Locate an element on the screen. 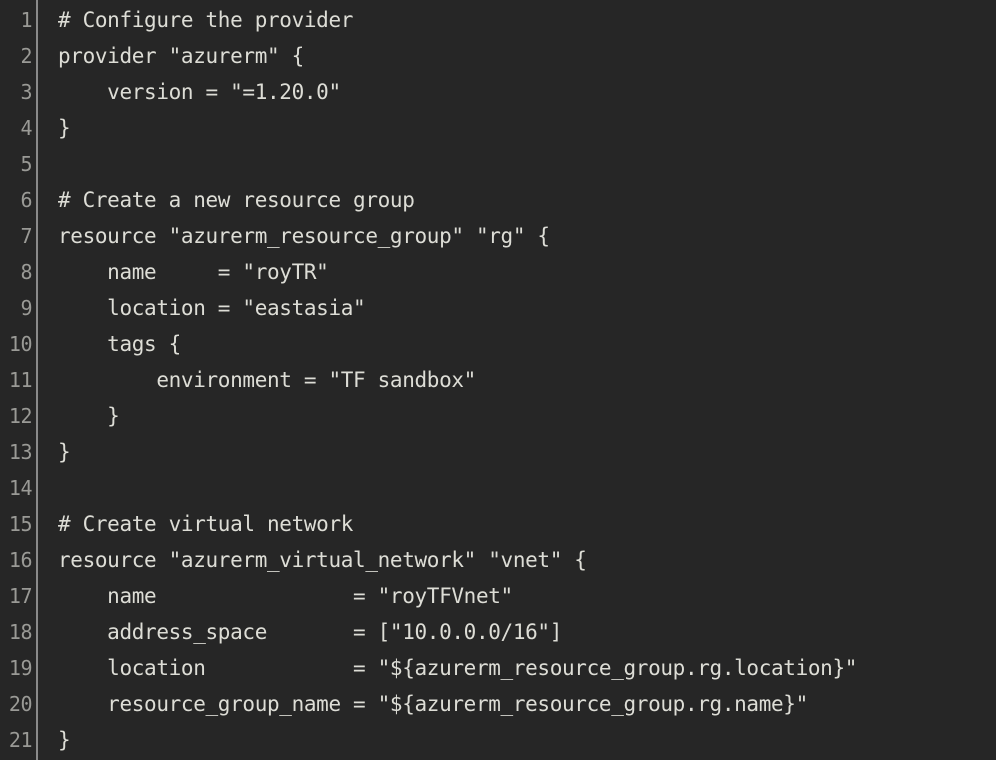 The height and width of the screenshot is (760, 996). code-line: 8 name = "royTR" is located at coordinates (498, 272).